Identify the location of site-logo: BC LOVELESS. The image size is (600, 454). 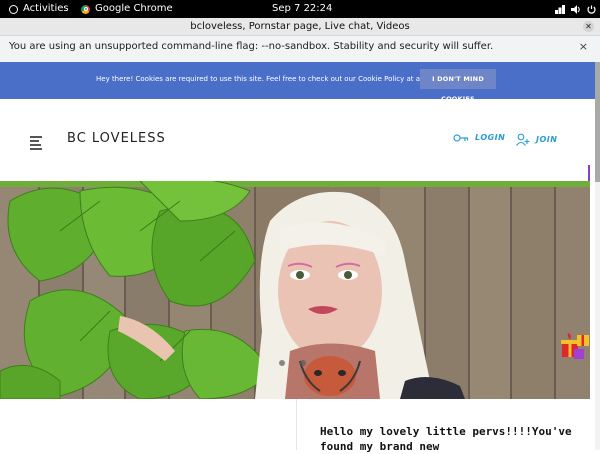
(116, 138).